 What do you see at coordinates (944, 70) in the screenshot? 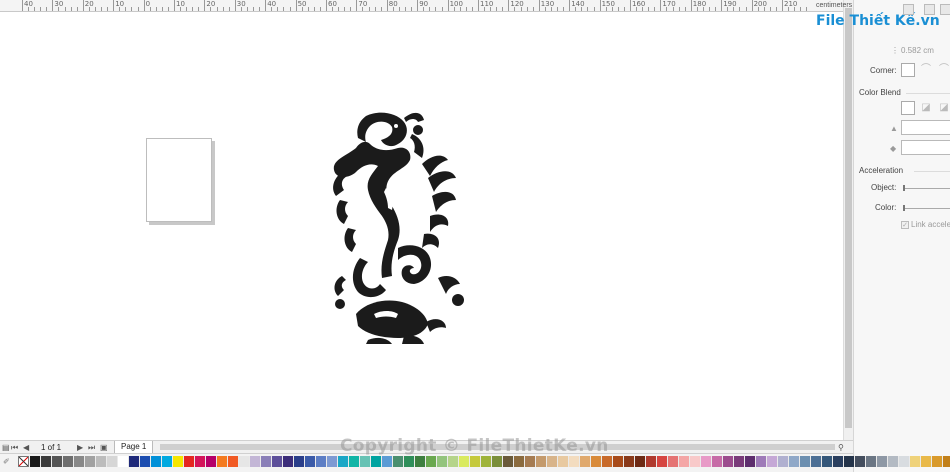
I see `corner-bevel-icon: ⌒` at bounding box center [944, 70].